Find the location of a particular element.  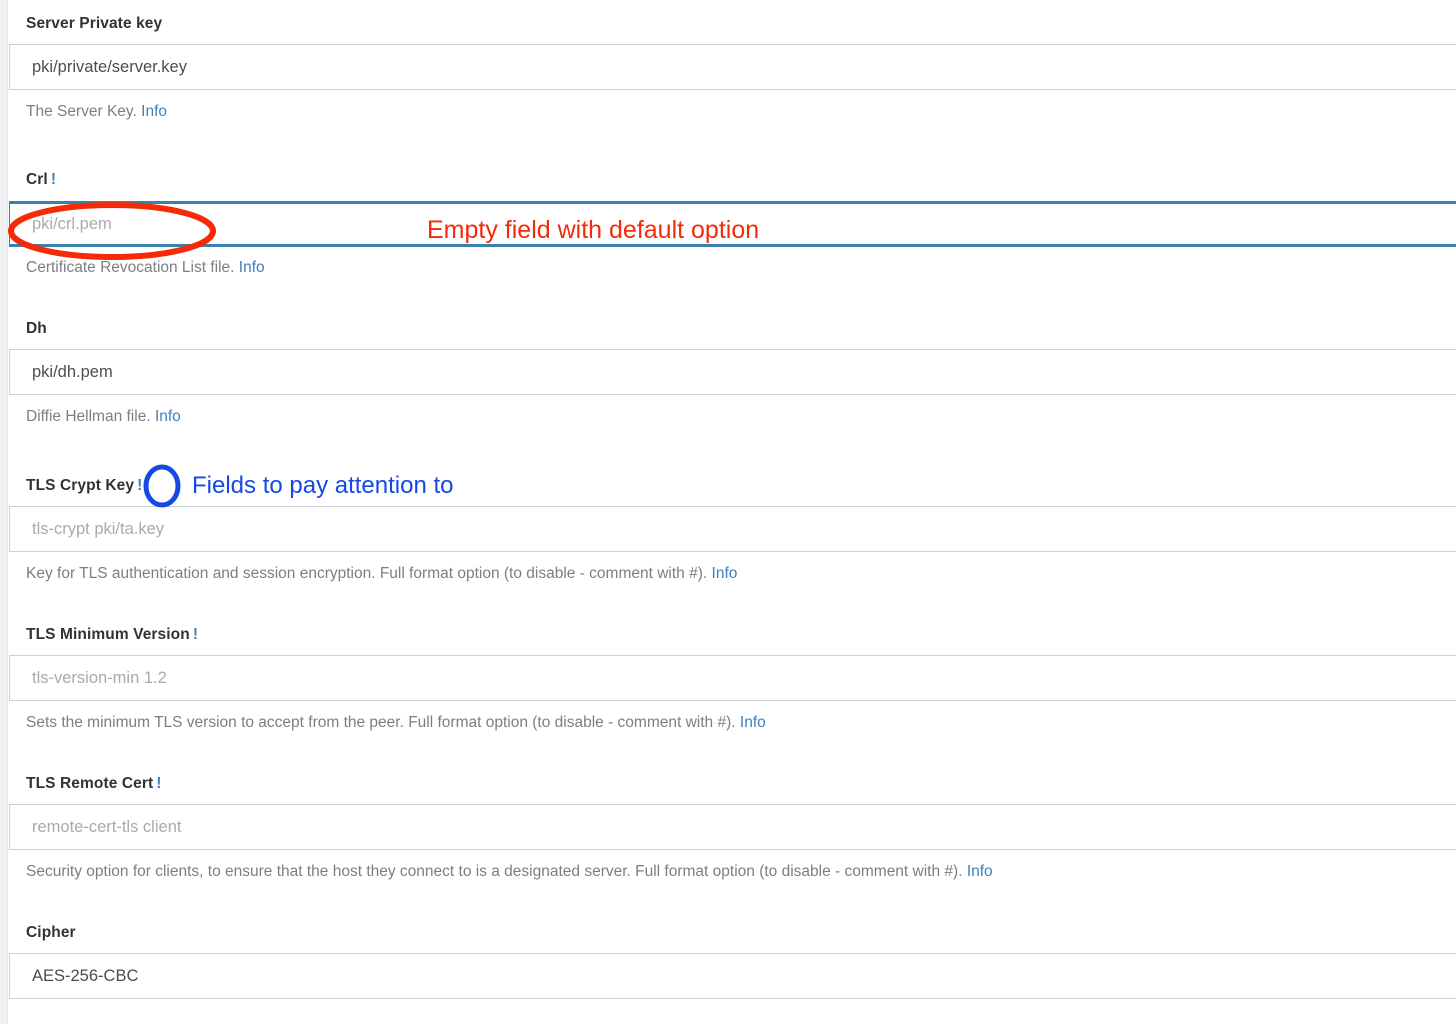

crl-attention-marker: ! is located at coordinates (53, 179).